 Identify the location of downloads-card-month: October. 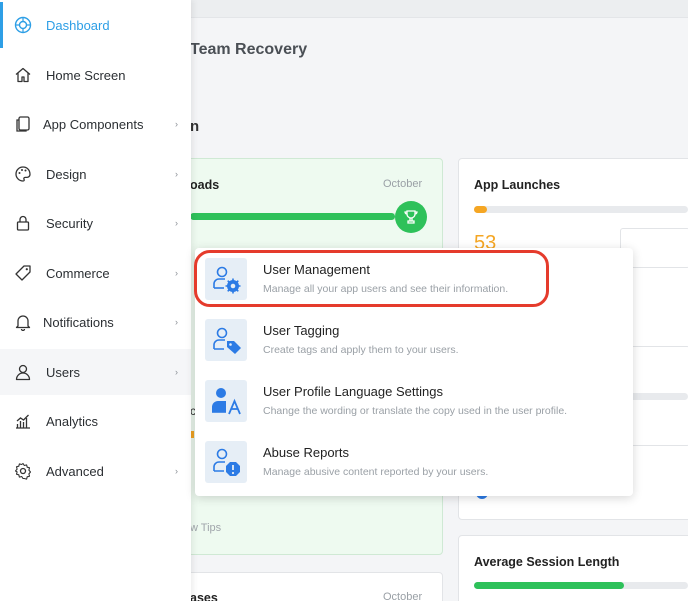
(403, 184).